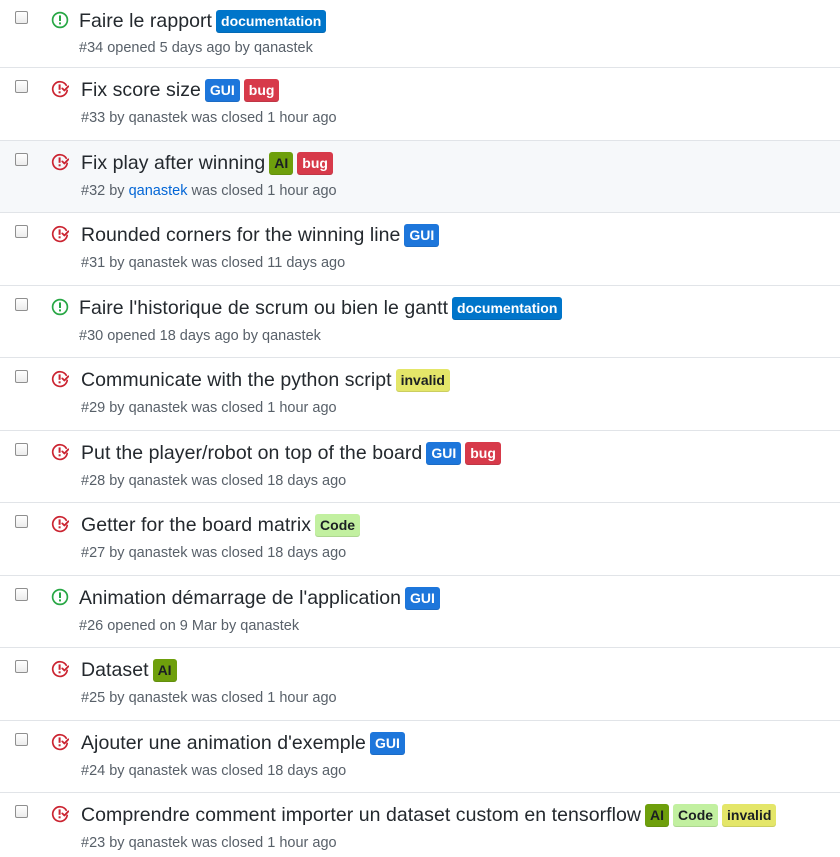  Describe the element at coordinates (60, 307) in the screenshot. I see `issue-opened-icon` at that location.